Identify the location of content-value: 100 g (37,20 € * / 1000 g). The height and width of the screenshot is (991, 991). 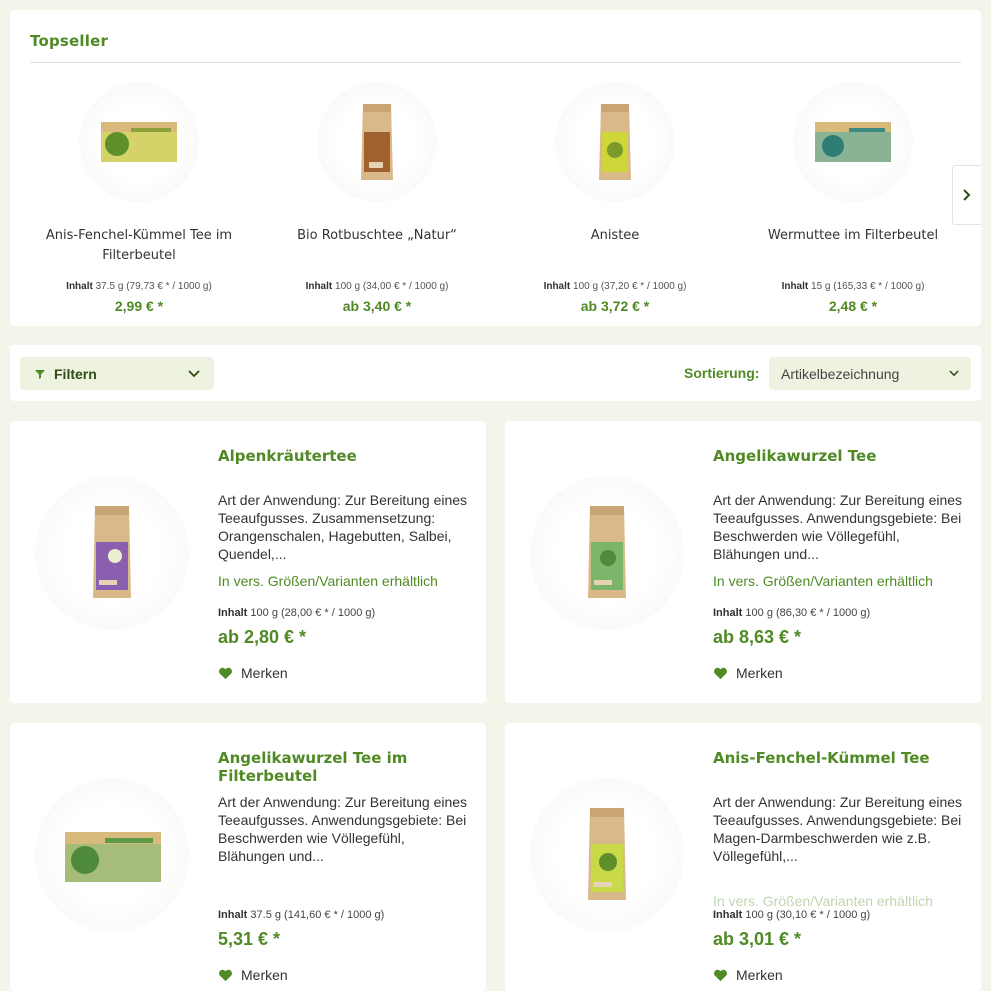
(630, 286).